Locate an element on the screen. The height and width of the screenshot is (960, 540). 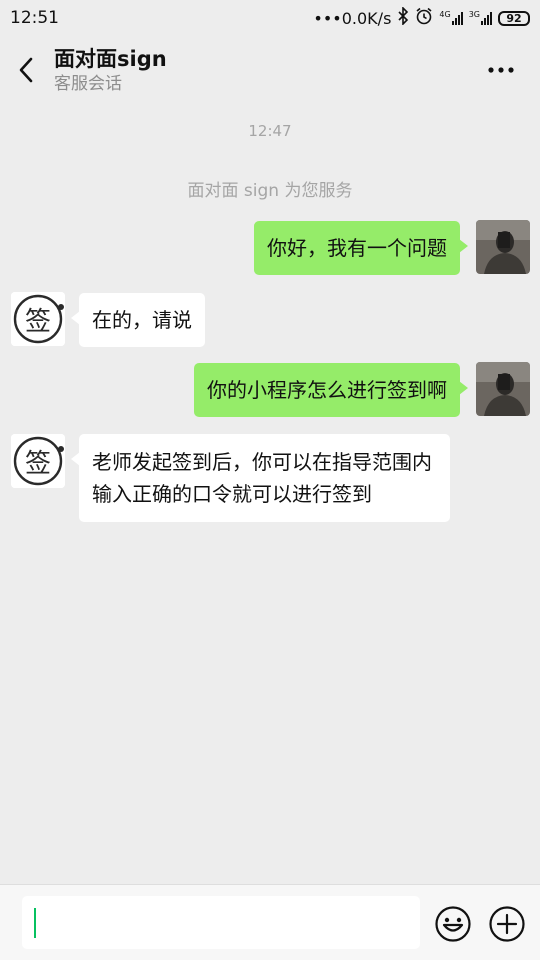
plus-circle-icon is located at coordinates (507, 924).